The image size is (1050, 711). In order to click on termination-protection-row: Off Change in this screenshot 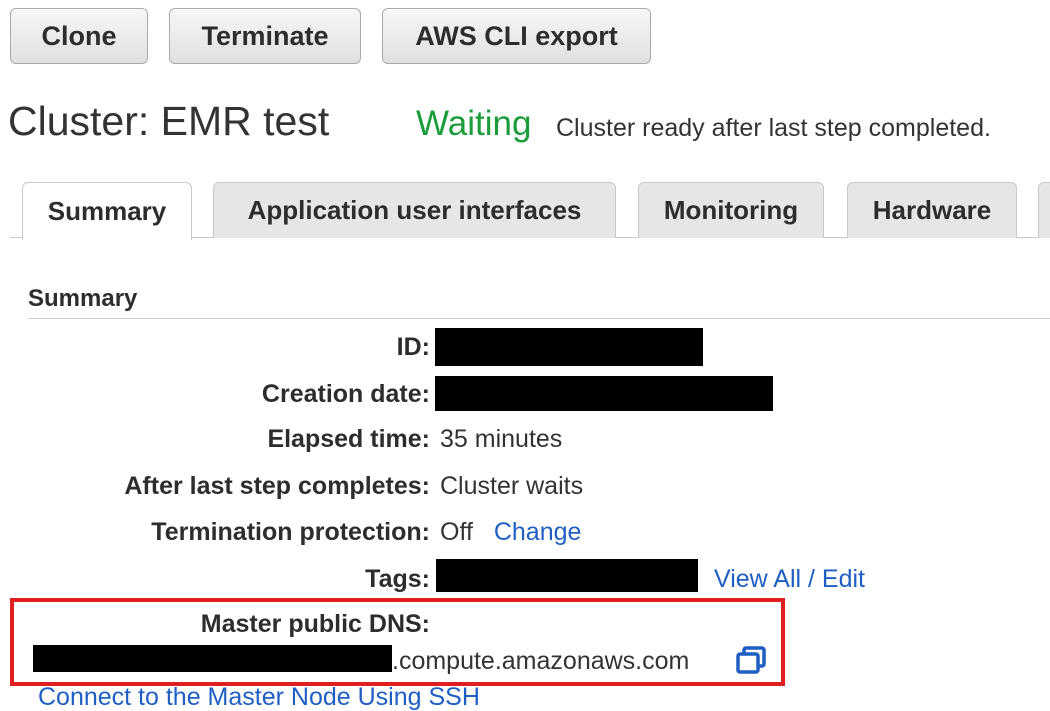, I will do `click(510, 532)`.